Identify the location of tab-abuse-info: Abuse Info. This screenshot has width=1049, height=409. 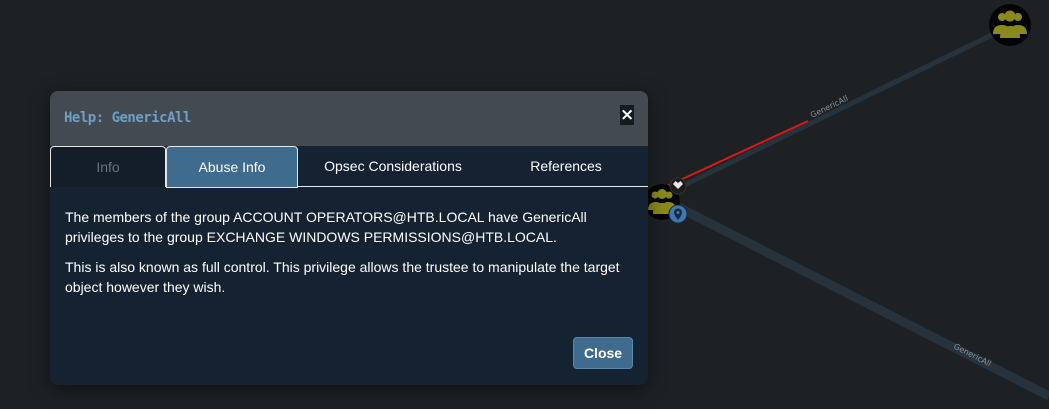
(232, 167).